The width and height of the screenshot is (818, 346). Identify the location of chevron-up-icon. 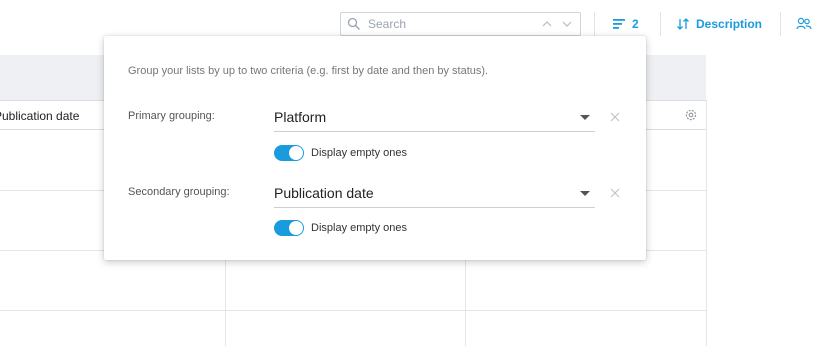
(547, 24).